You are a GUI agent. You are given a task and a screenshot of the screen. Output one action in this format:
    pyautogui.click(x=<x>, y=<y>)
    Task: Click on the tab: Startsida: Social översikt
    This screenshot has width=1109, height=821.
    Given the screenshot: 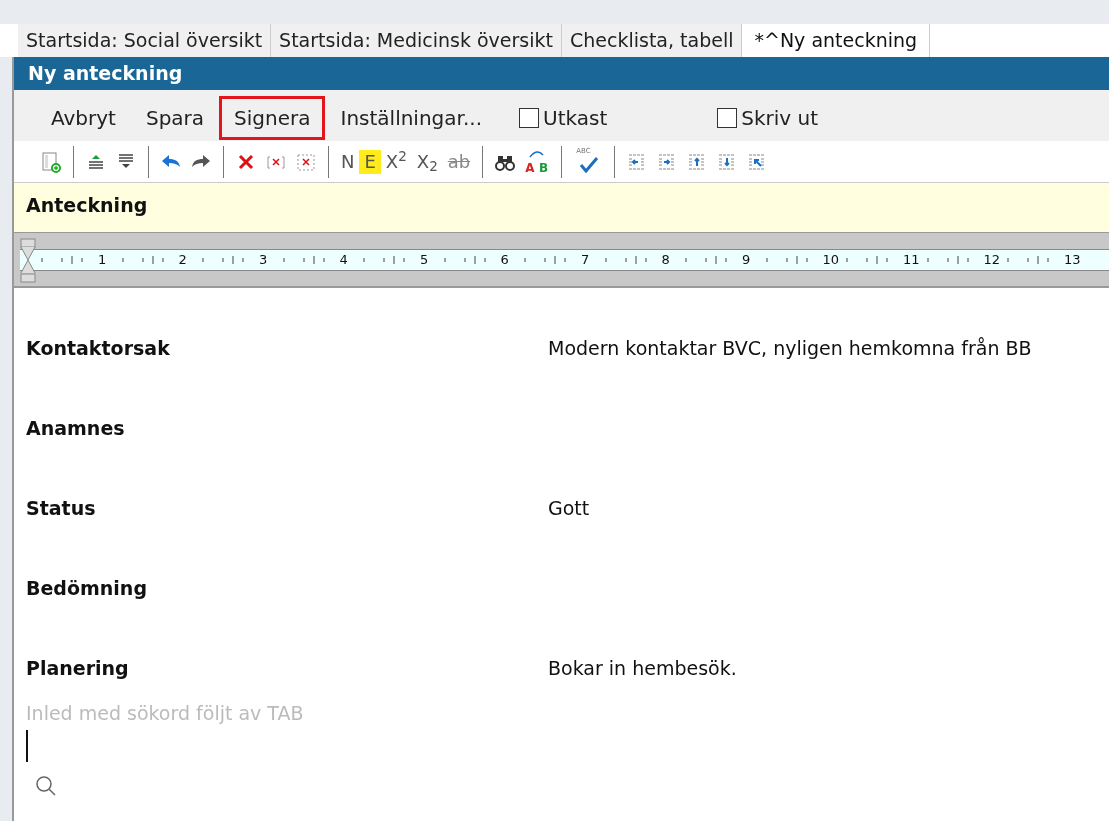 What is the action you would take?
    pyautogui.click(x=145, y=40)
    